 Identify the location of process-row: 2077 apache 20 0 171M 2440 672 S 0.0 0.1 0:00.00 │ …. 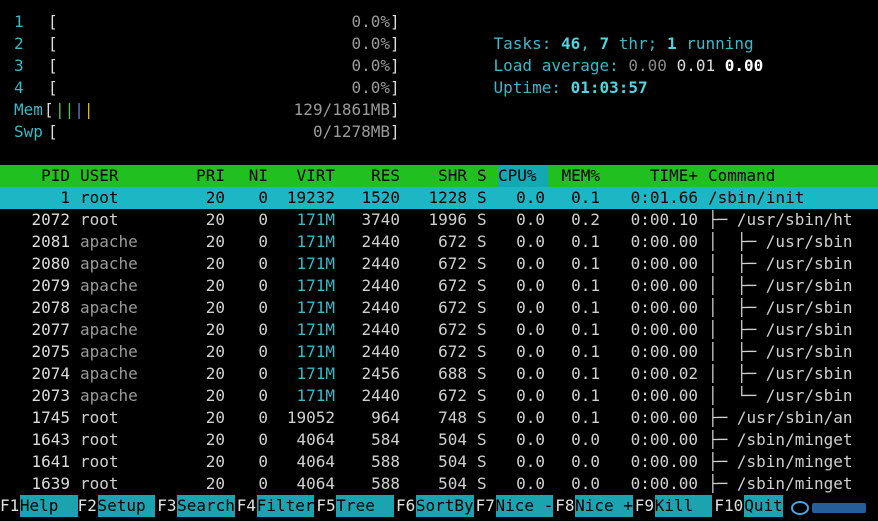
(439, 330).